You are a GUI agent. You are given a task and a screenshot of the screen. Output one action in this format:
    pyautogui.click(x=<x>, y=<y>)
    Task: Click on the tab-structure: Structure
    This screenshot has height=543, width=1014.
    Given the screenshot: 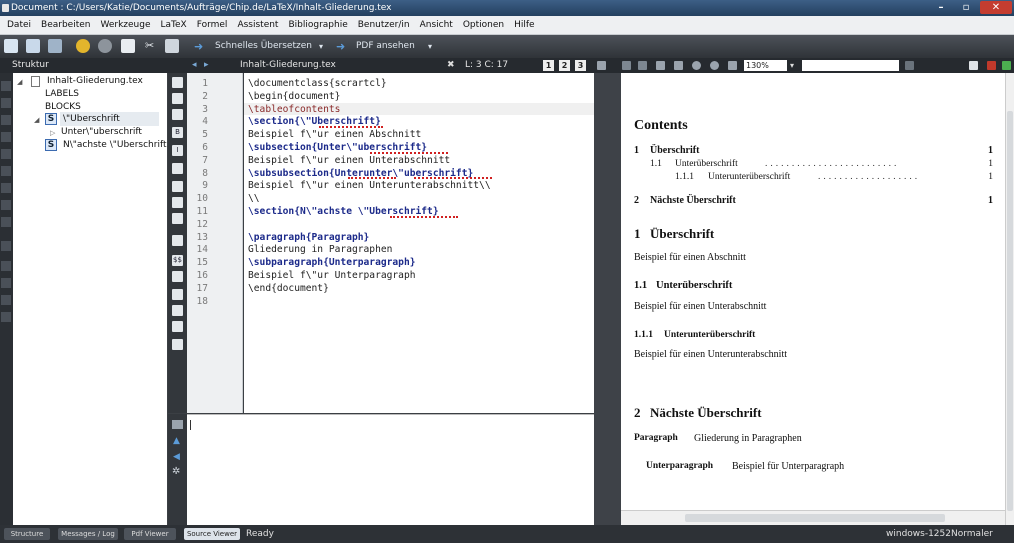 What is the action you would take?
    pyautogui.click(x=27, y=534)
    